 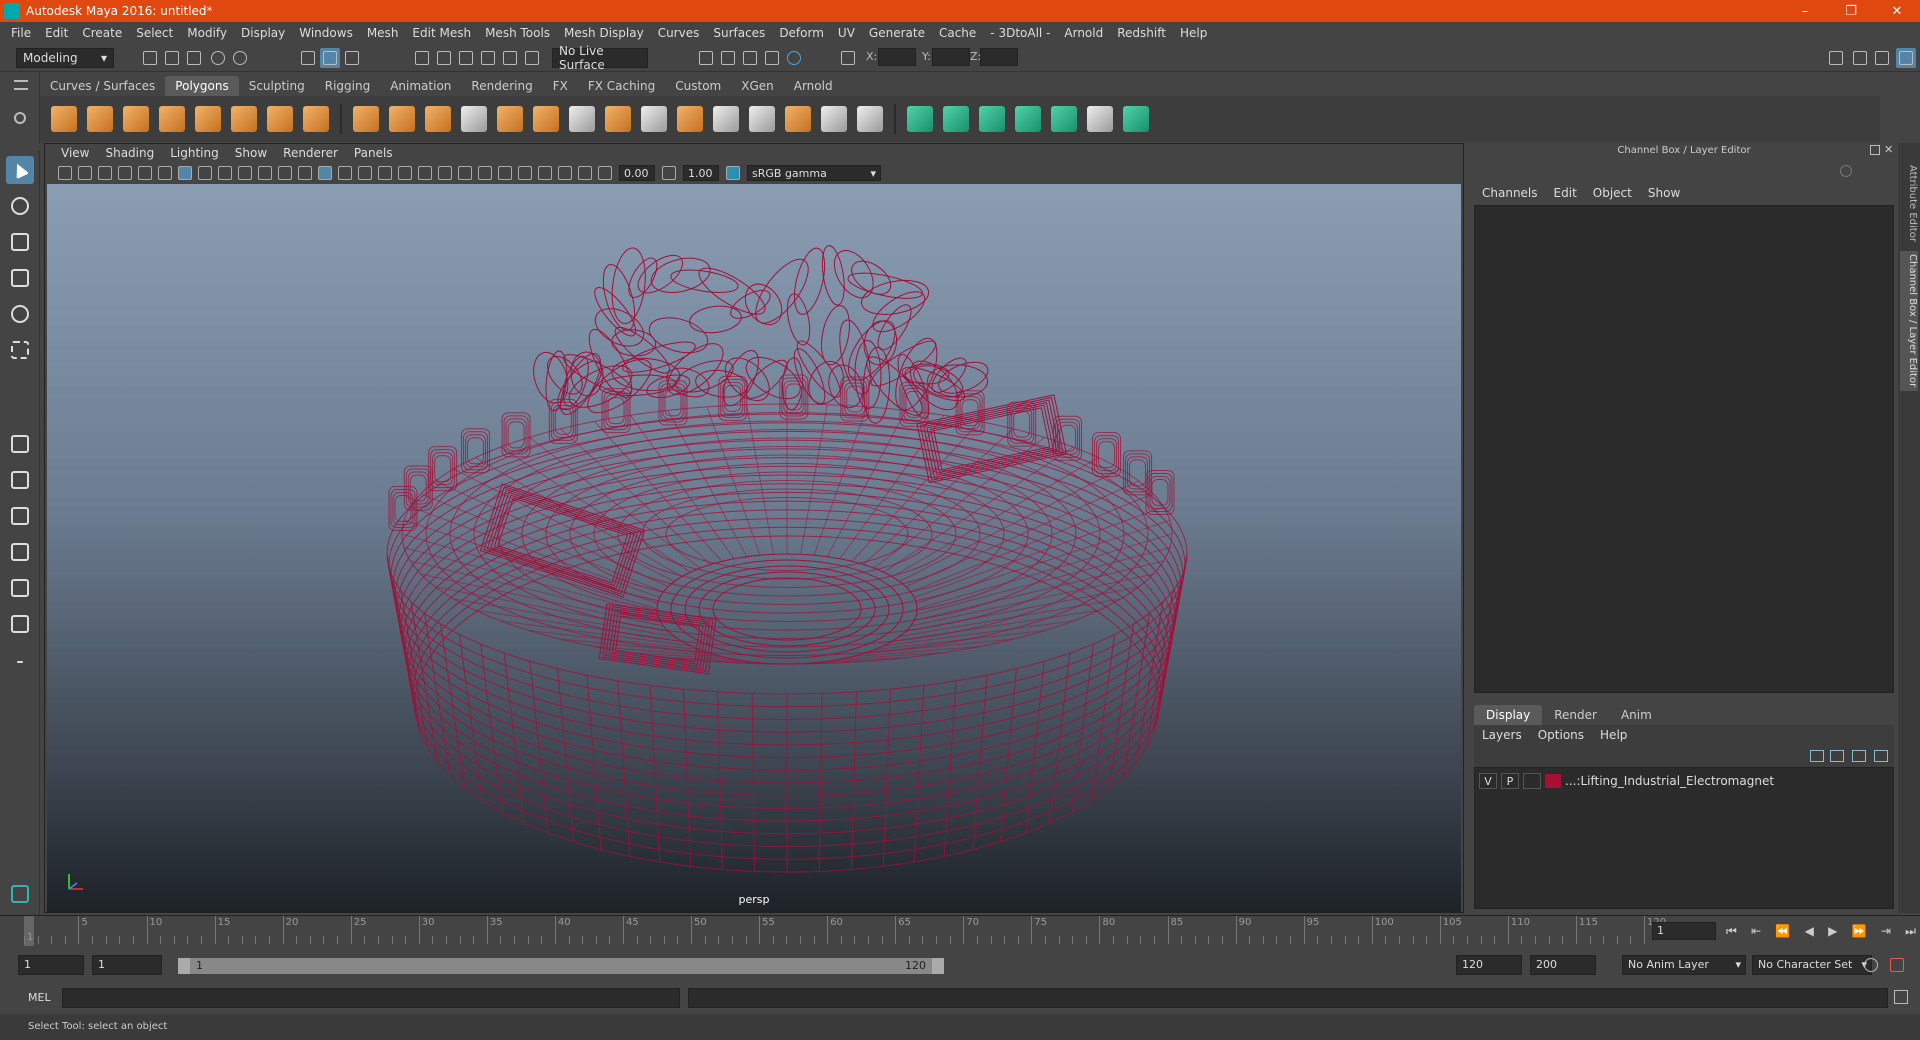 What do you see at coordinates (325, 173) in the screenshot?
I see `wireframe-icon` at bounding box center [325, 173].